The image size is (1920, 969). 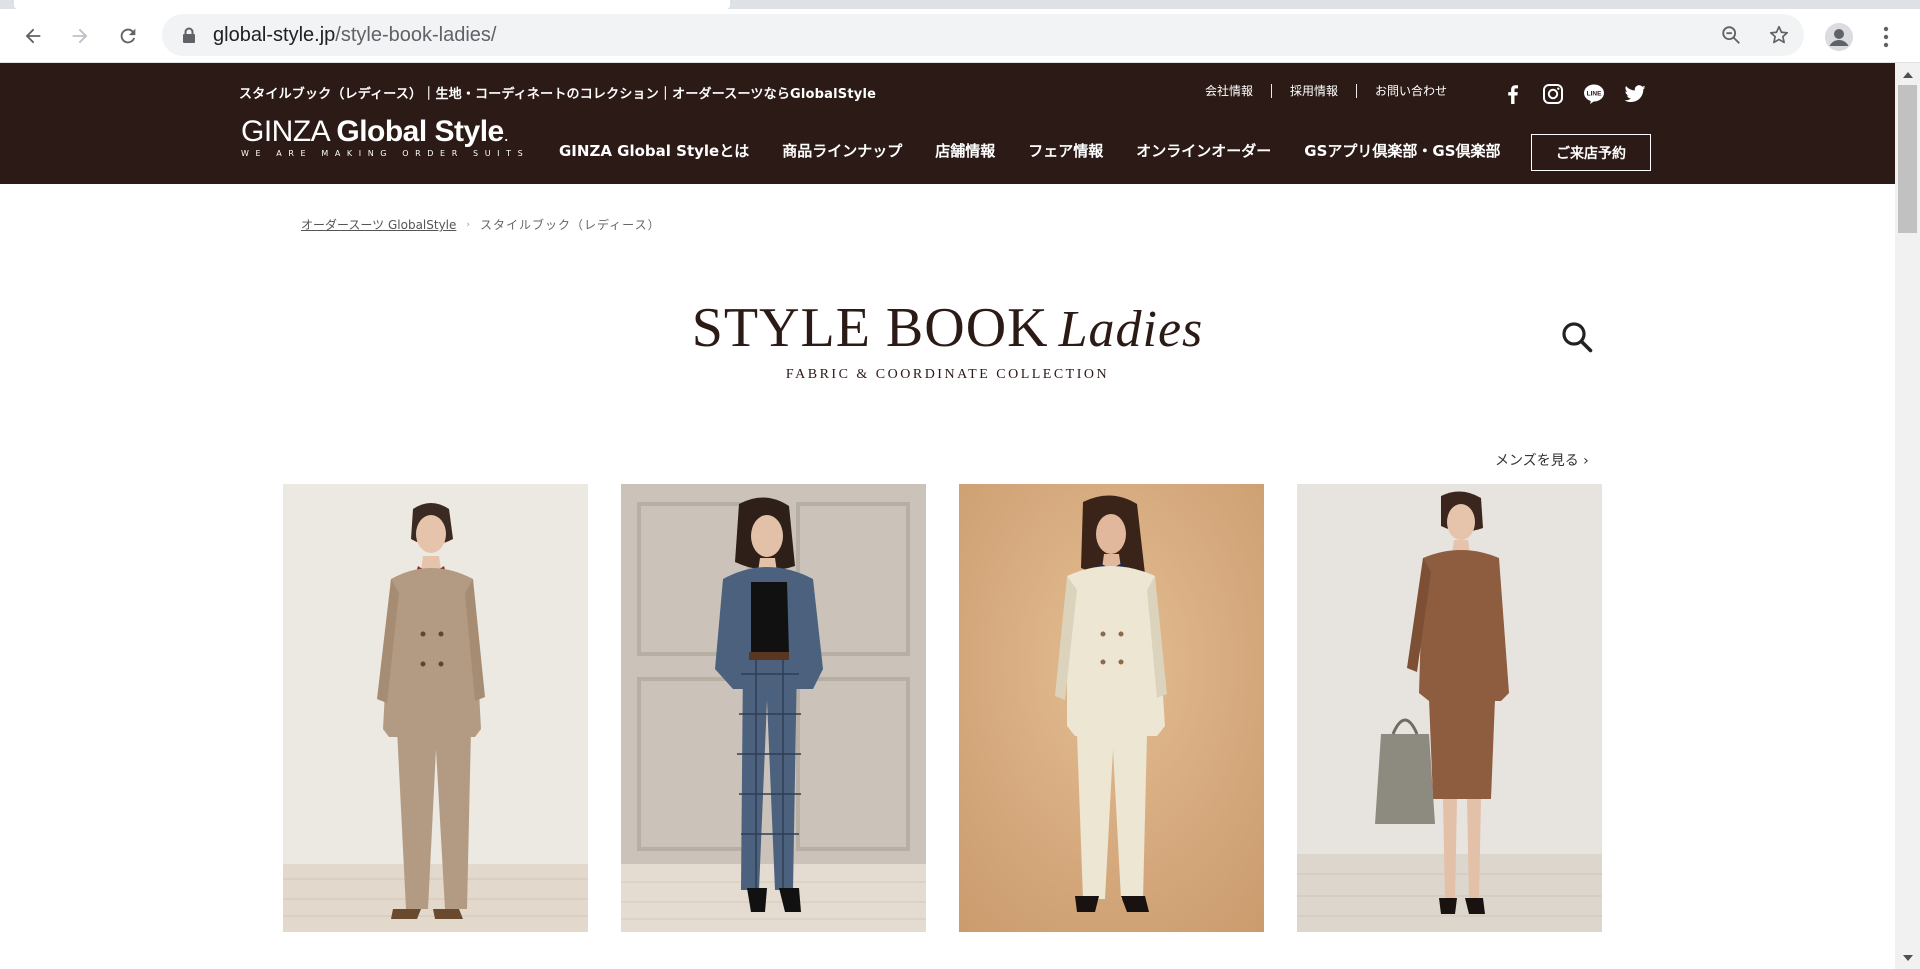 What do you see at coordinates (385, 153) in the screenshot?
I see `logo-tagline: WE ARE MAKING ORDER SUITS` at bounding box center [385, 153].